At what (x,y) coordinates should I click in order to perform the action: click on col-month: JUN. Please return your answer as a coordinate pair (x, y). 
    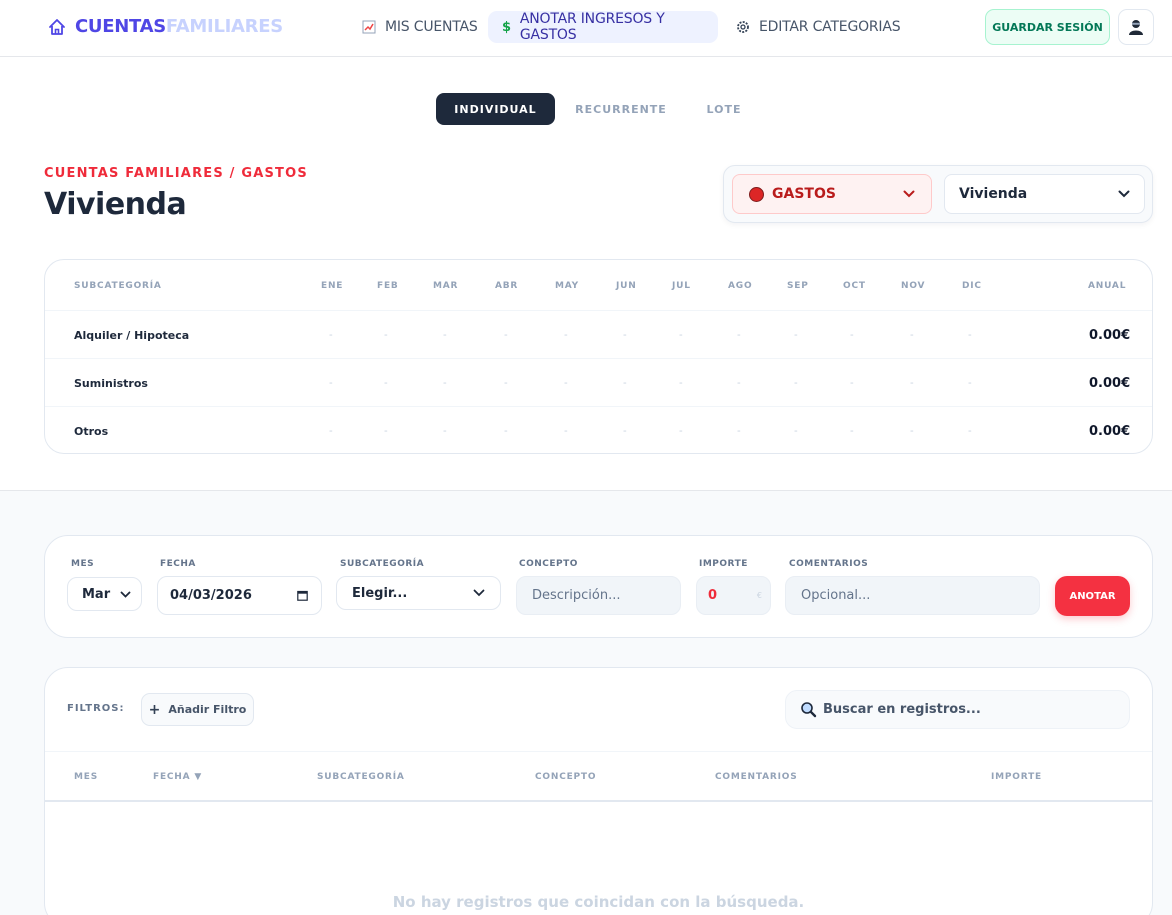
    Looking at the image, I should click on (626, 286).